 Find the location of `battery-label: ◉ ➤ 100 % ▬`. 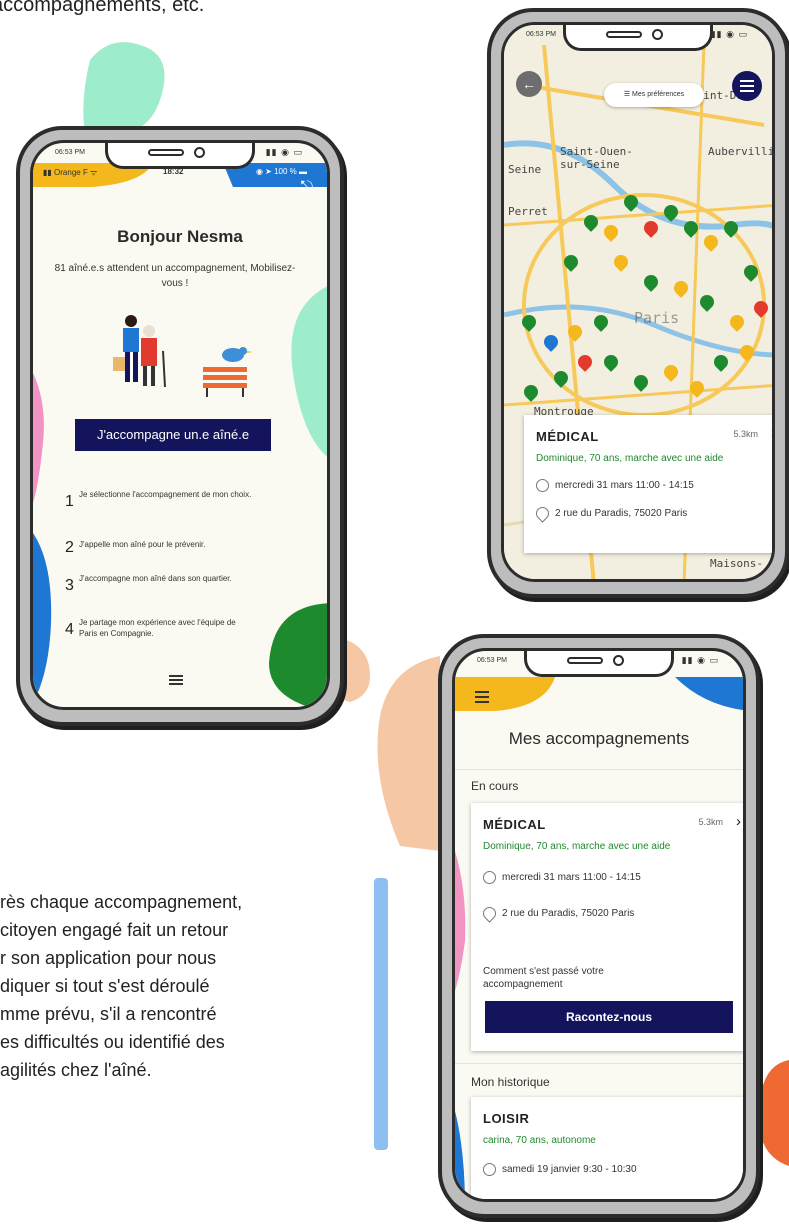

battery-label: ◉ ➤ 100 % ▬ is located at coordinates (281, 171).